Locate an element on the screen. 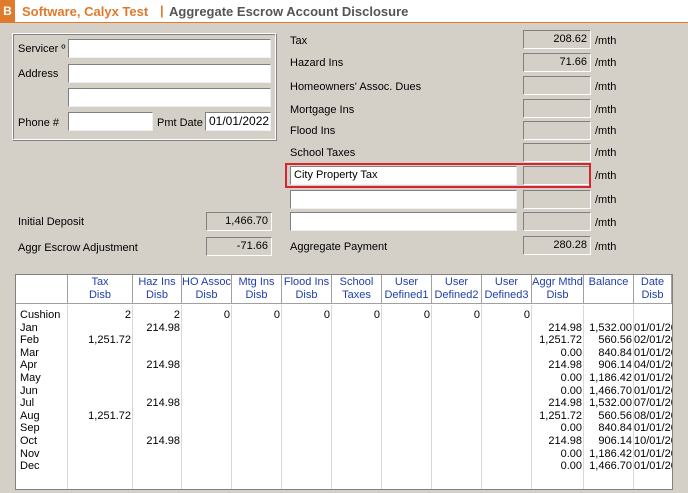 The image size is (688, 493). aggr-escrow-adjustment-value: -71.66 is located at coordinates (239, 246).